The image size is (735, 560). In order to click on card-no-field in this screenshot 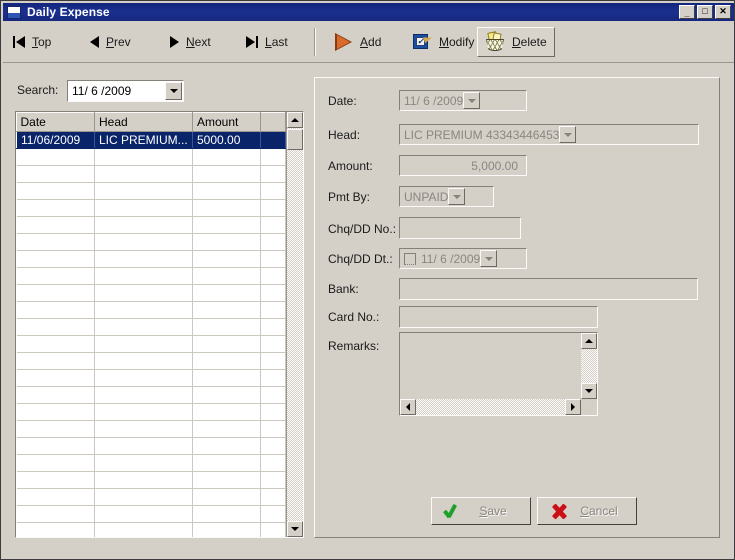, I will do `click(498, 317)`.